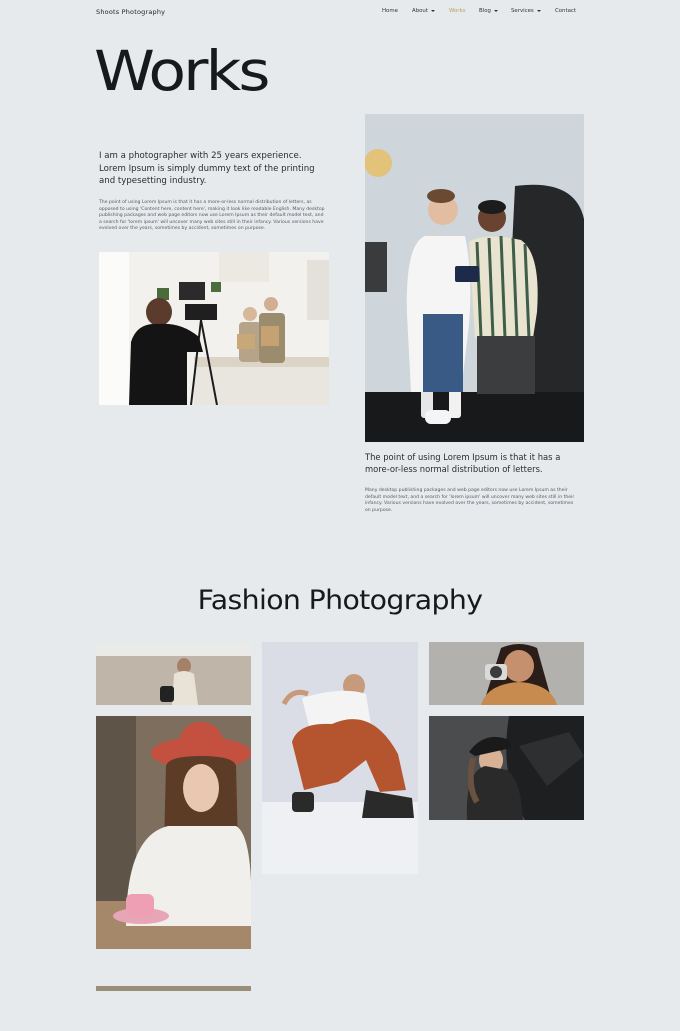 The height and width of the screenshot is (1031, 680). I want to click on nav-item-blog: Blog, so click(488, 11).